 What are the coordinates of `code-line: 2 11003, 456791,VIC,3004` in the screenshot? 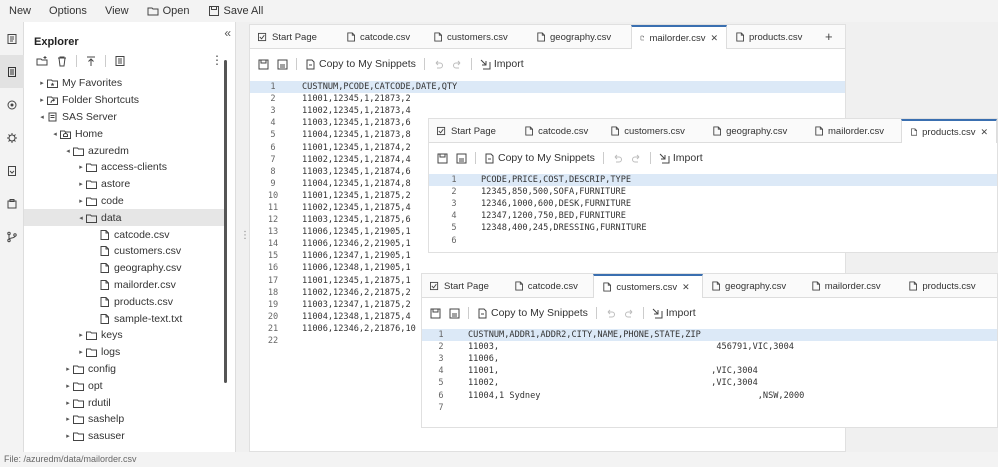 It's located at (709, 347).